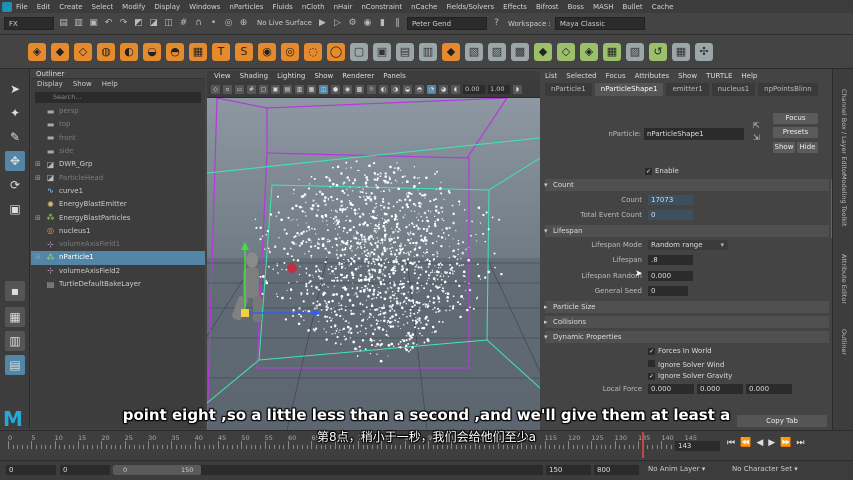 The image size is (853, 480). What do you see at coordinates (844, 279) in the screenshot?
I see `right-tab-2: Attribute Editor` at bounding box center [844, 279].